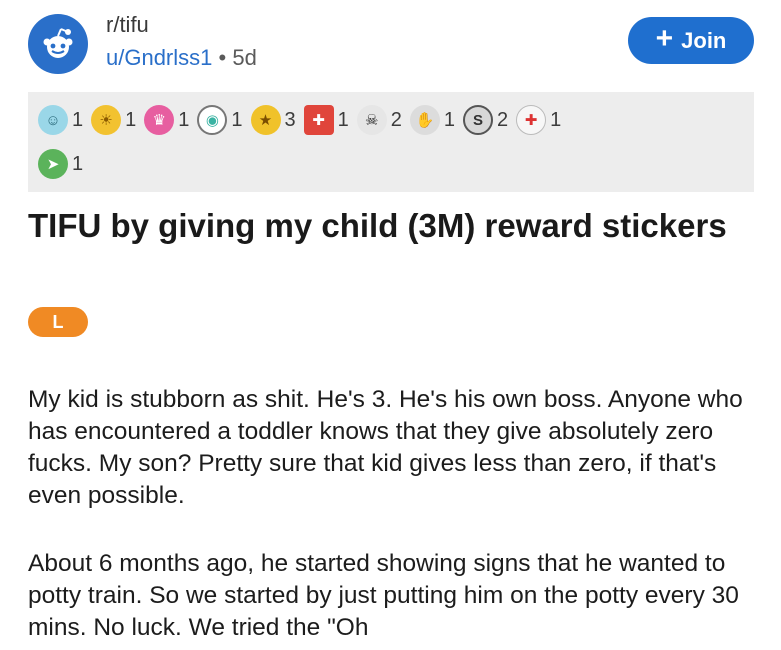 The image size is (781, 650). What do you see at coordinates (106, 120) in the screenshot?
I see `sun-award-icon: ☀` at bounding box center [106, 120].